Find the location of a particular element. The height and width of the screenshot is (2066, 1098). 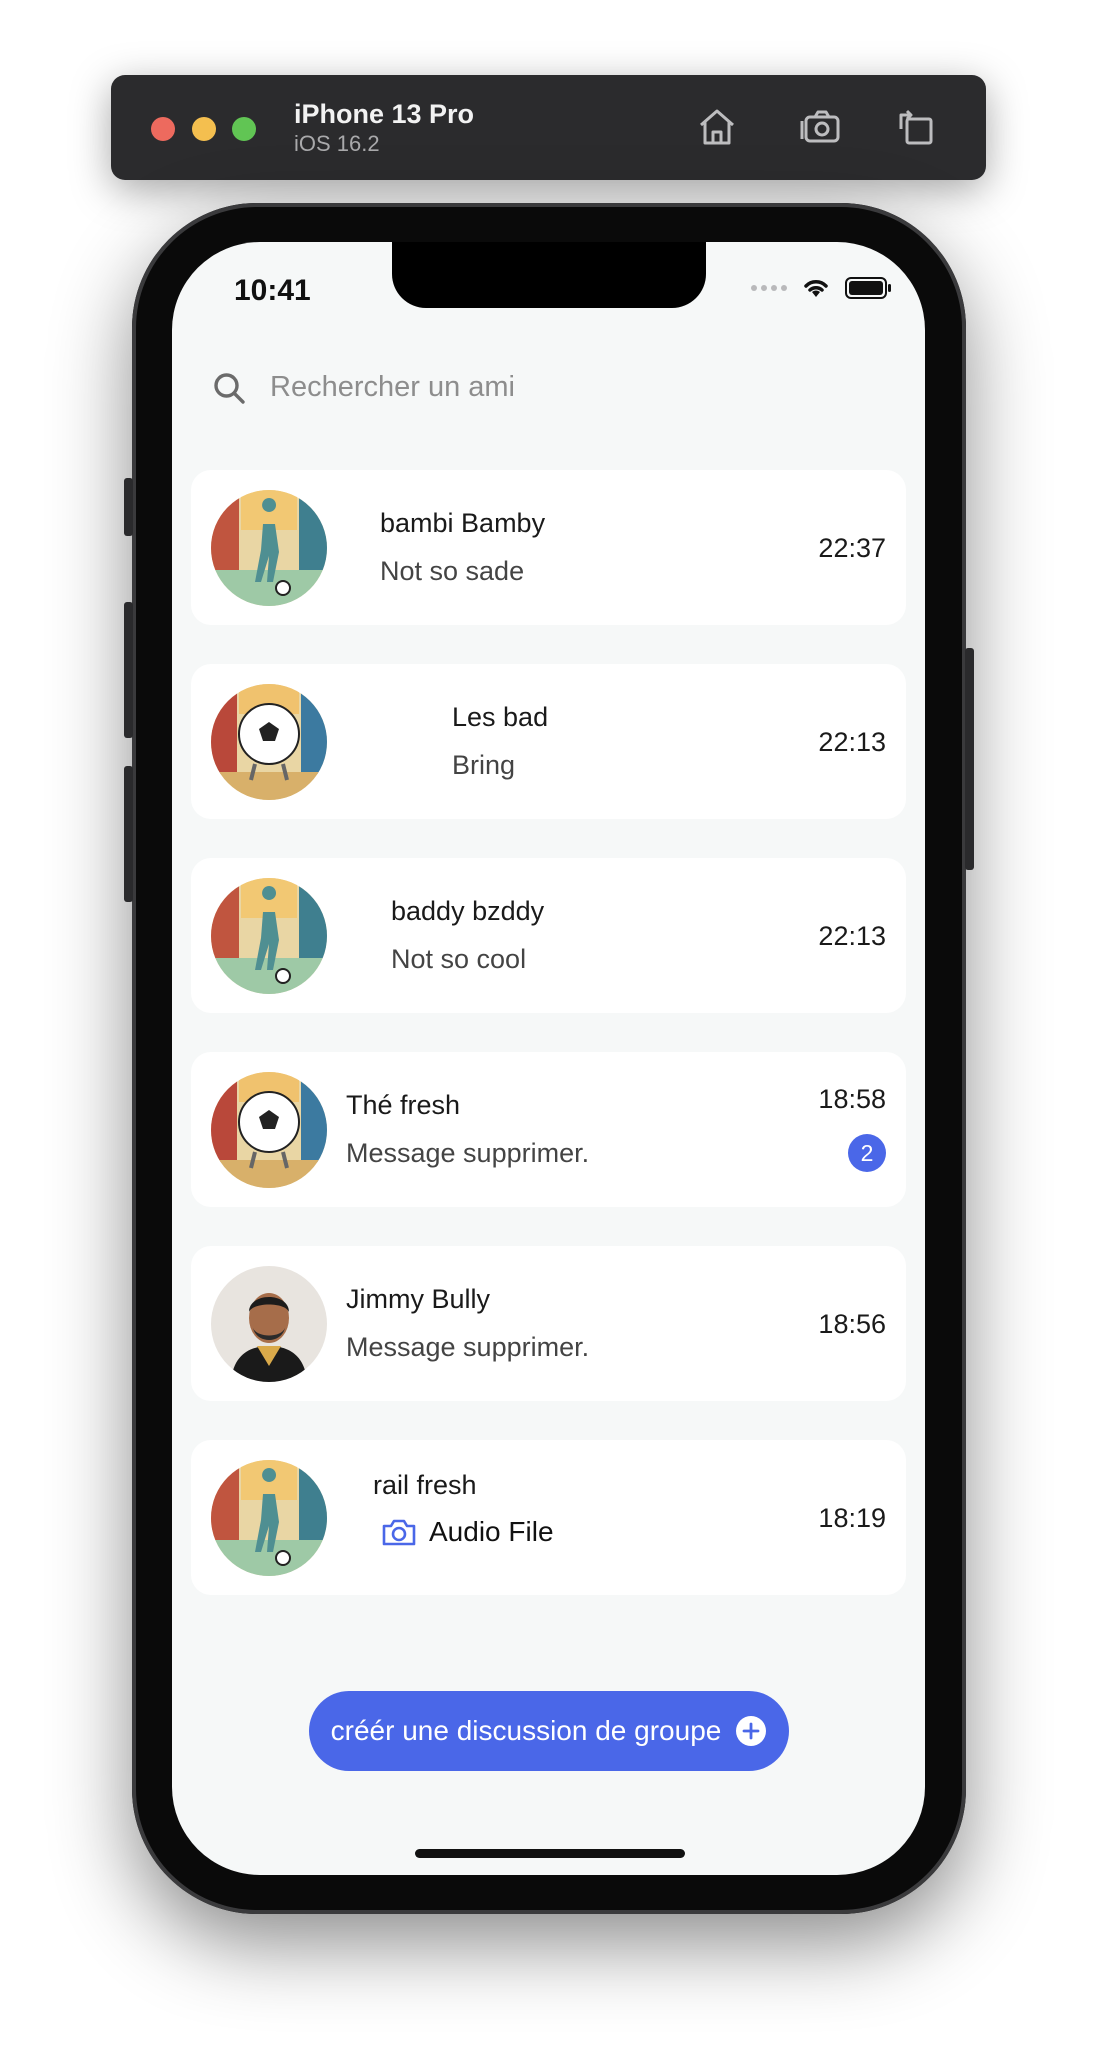

volume-up-button is located at coordinates (128, 670).